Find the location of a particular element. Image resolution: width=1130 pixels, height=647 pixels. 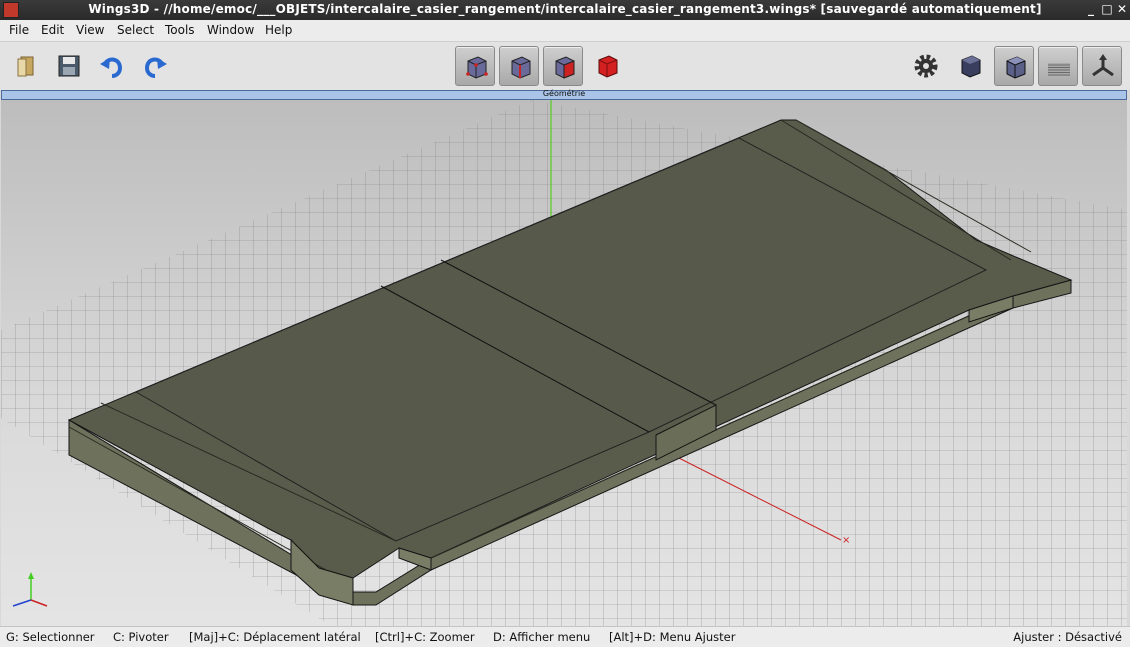

undo-button is located at coordinates (112, 66).